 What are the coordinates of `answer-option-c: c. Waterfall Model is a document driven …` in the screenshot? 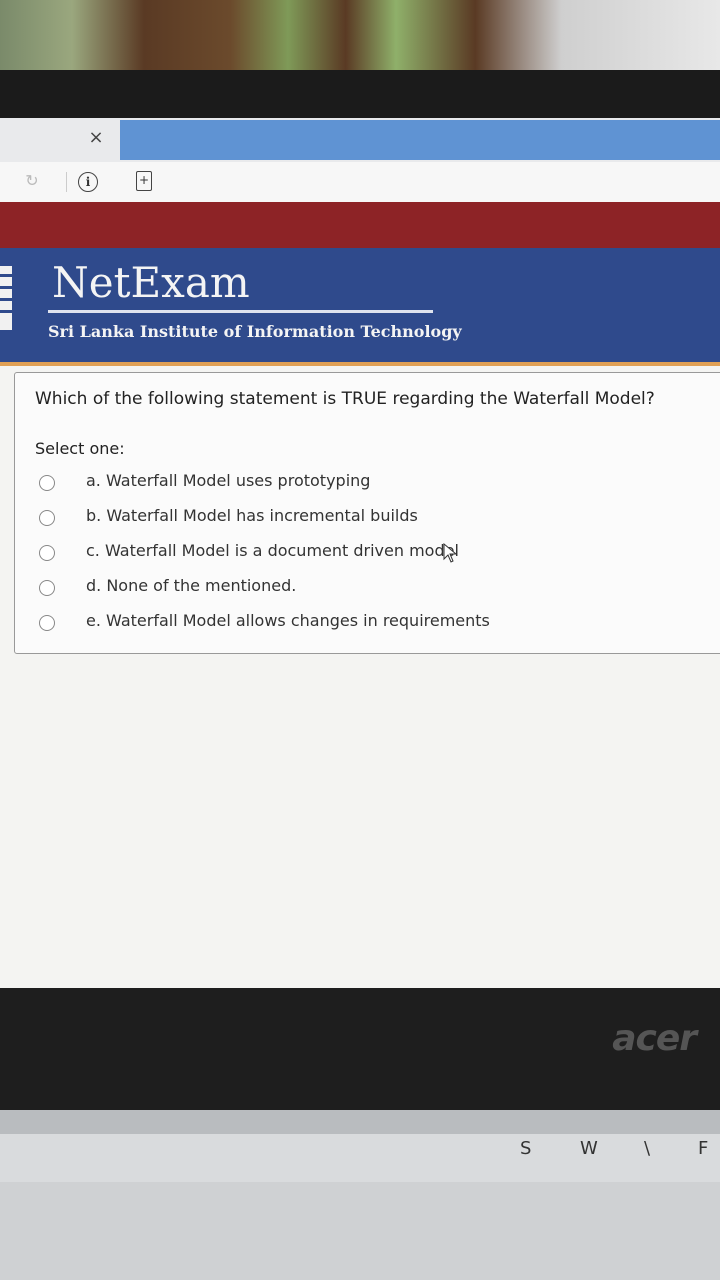 It's located at (339, 556).